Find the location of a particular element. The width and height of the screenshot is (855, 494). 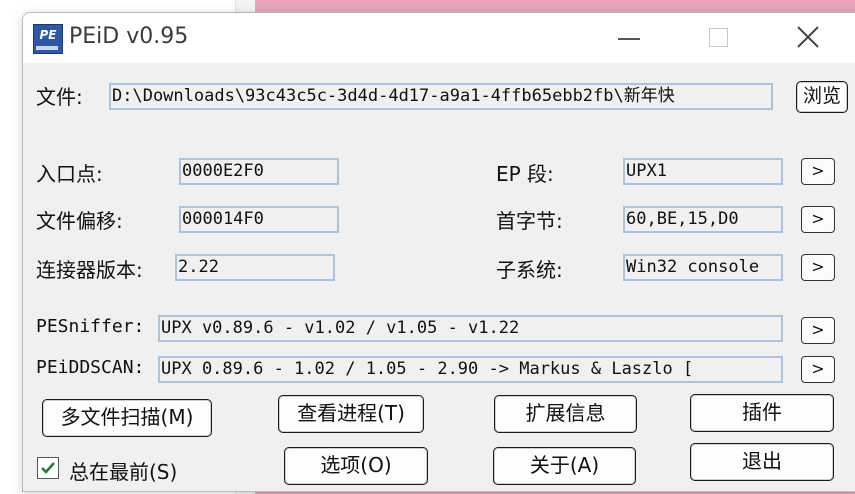

checkmark-icon is located at coordinates (48, 468).